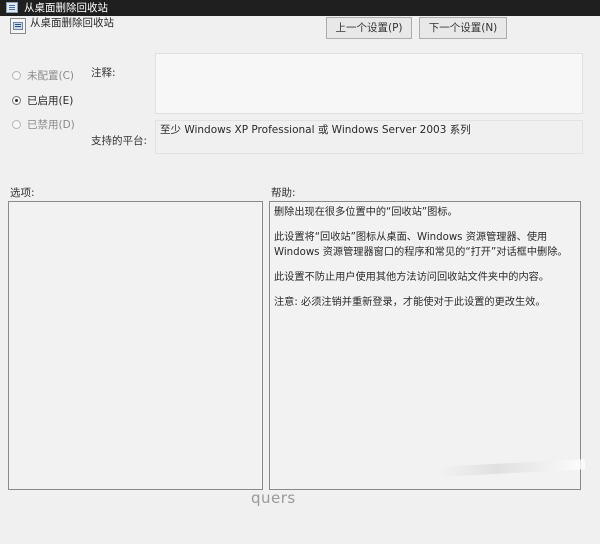 The image size is (600, 544). Describe the element at coordinates (119, 141) in the screenshot. I see `platform-label: 支持的平台:` at that location.